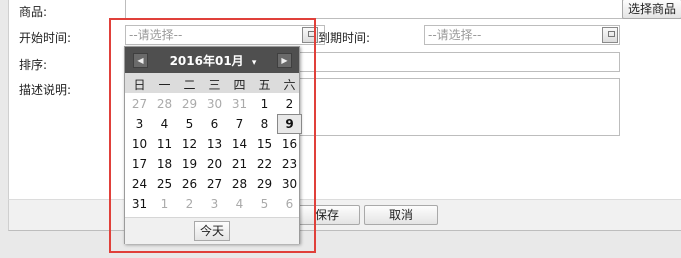 Image resolution: width=681 pixels, height=258 pixels. Describe the element at coordinates (33, 12) in the screenshot. I see `product-label: 商品:` at that location.